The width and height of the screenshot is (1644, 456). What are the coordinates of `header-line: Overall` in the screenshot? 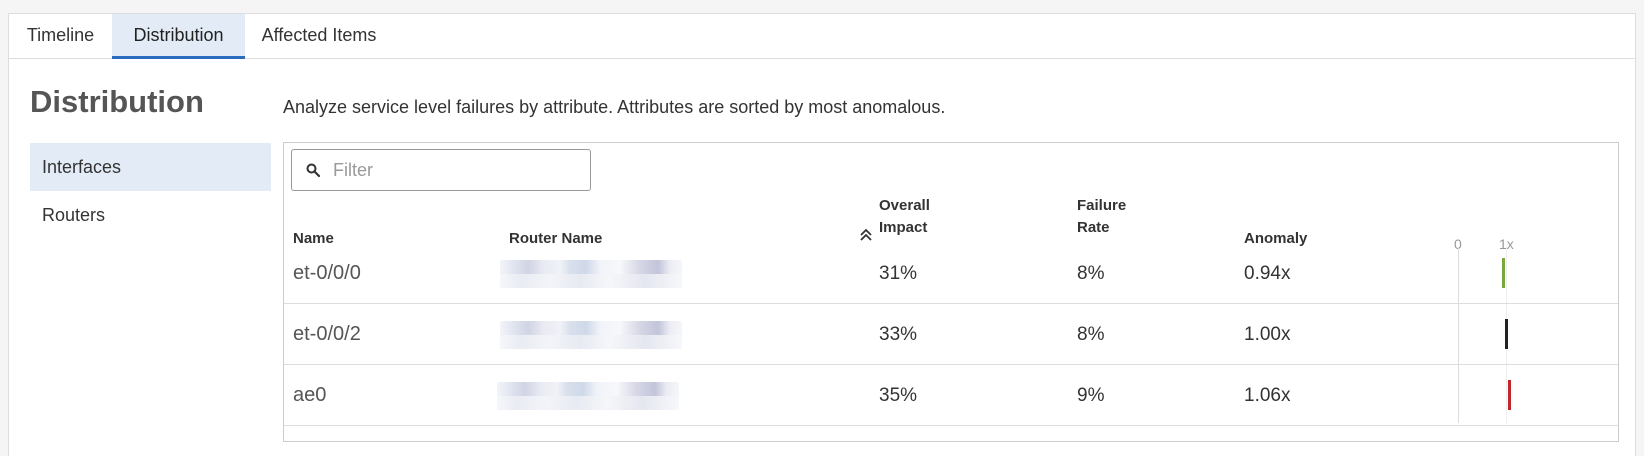 It's located at (904, 205).